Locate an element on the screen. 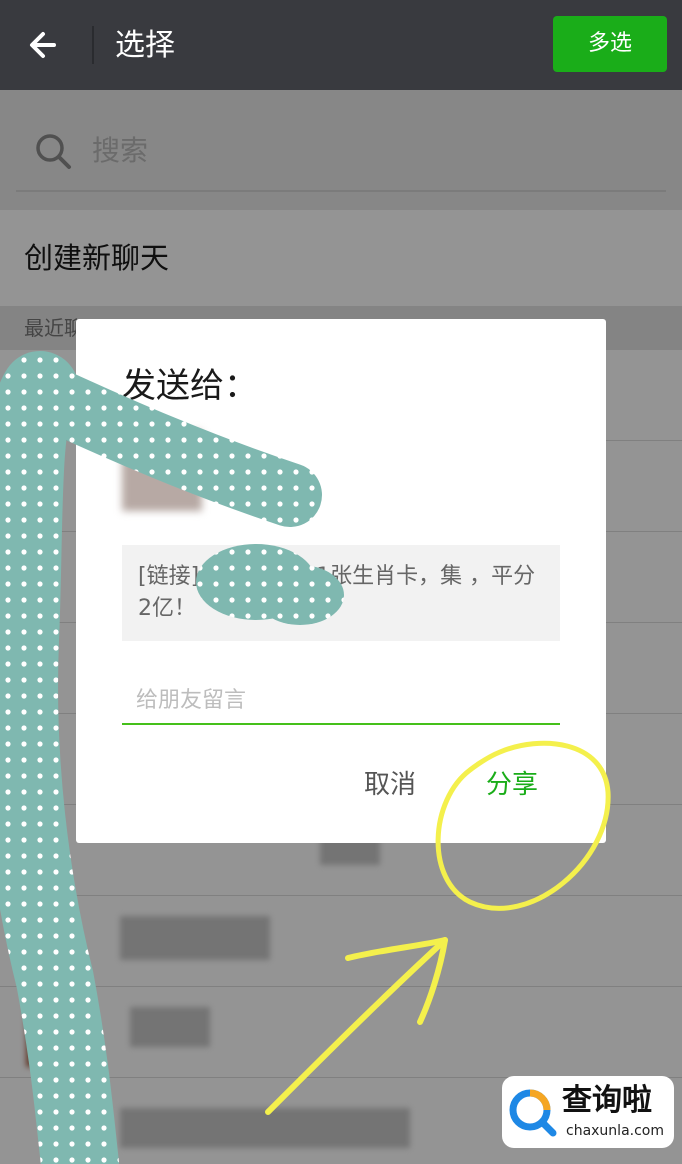 This screenshot has width=682, height=1164. site-watermark: 查询啦 chaxunla.com is located at coordinates (588, 1112).